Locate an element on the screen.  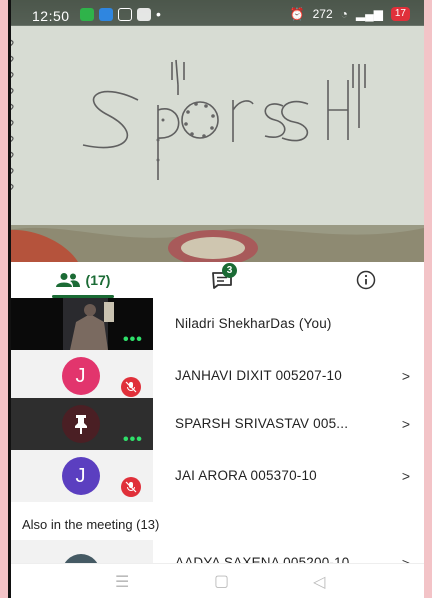
participant-row: ••• SPARSH SRIVASTAV 005... > is located at coordinates (216, 424).